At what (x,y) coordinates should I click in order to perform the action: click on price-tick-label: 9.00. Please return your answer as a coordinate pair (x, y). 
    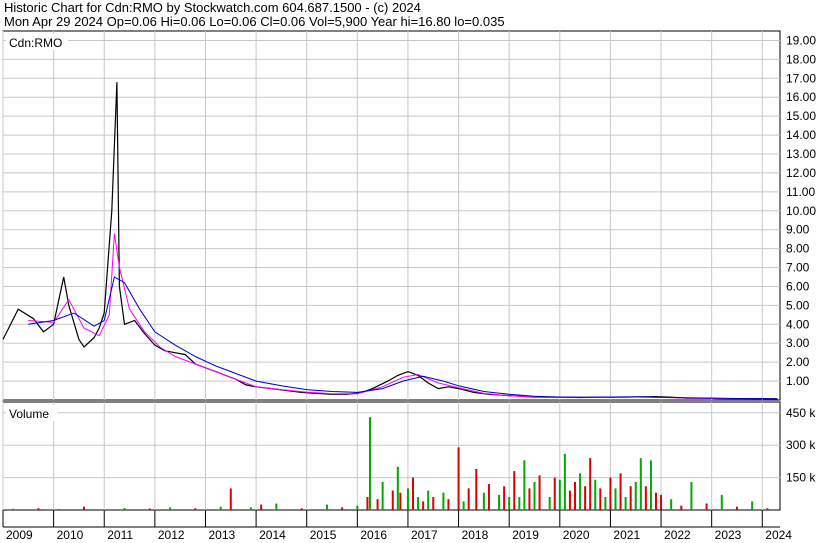
    Looking at the image, I should click on (798, 230).